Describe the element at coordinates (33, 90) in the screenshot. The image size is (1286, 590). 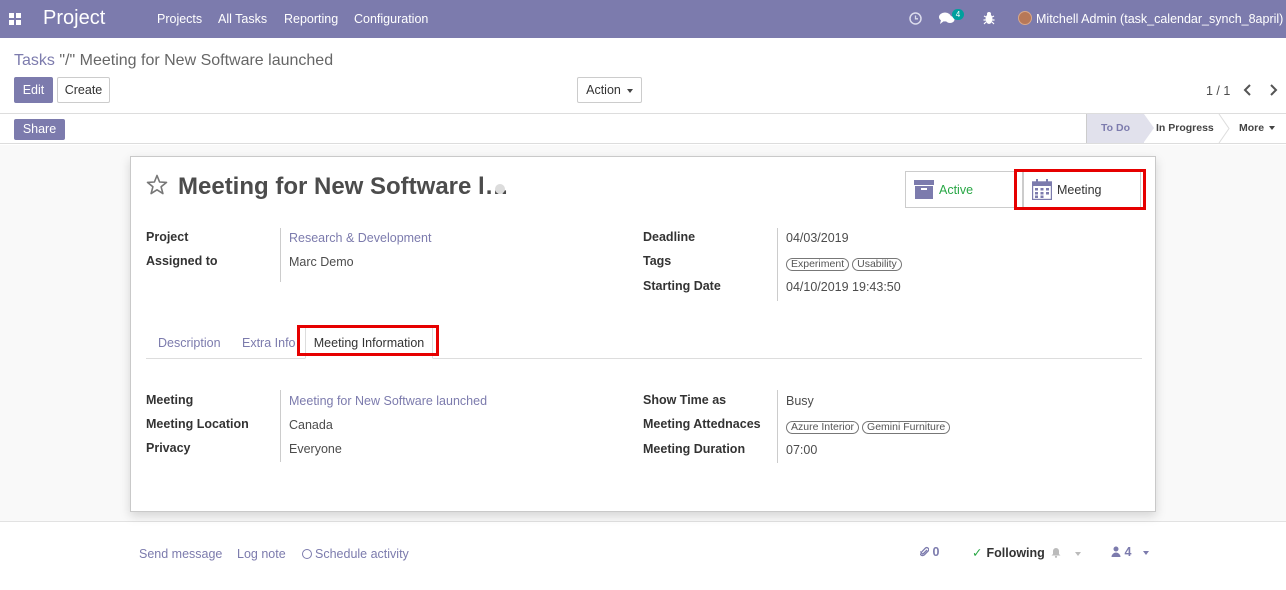
I see `edit-button: Edit` at that location.